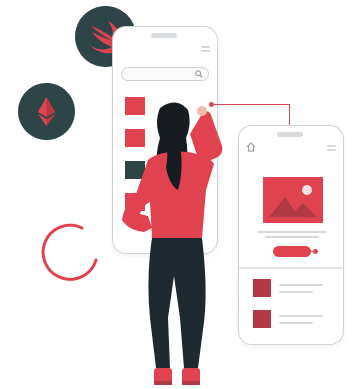 This screenshot has width=355, height=389. I want to click on search-bar, so click(165, 74).